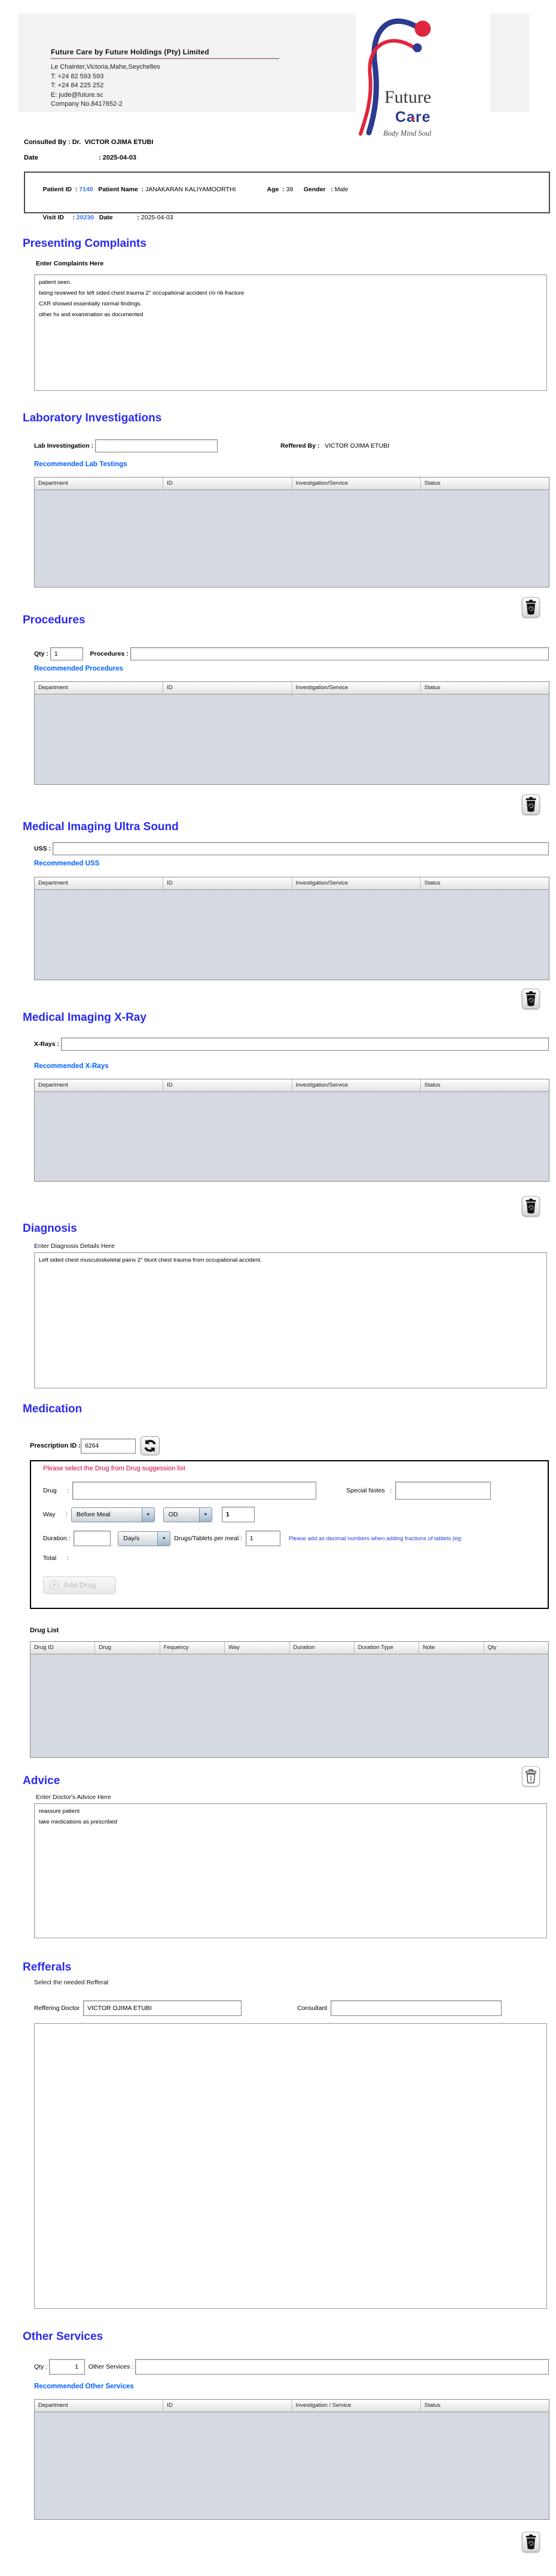  Describe the element at coordinates (193, 1648) in the screenshot. I see `column-header-frequency: Fequency` at that location.